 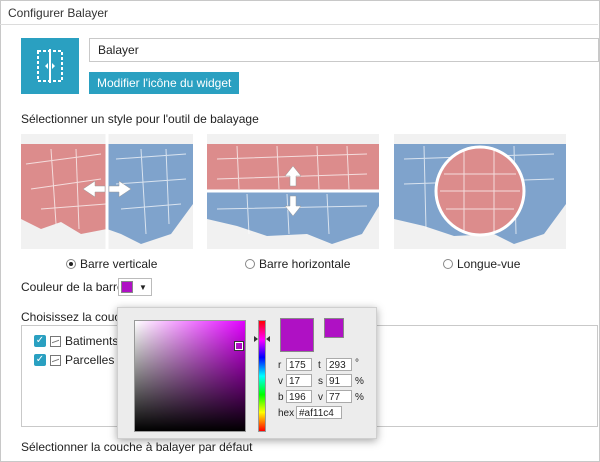 What do you see at coordinates (286, 413) in the screenshot?
I see `hex-label: hex` at bounding box center [286, 413].